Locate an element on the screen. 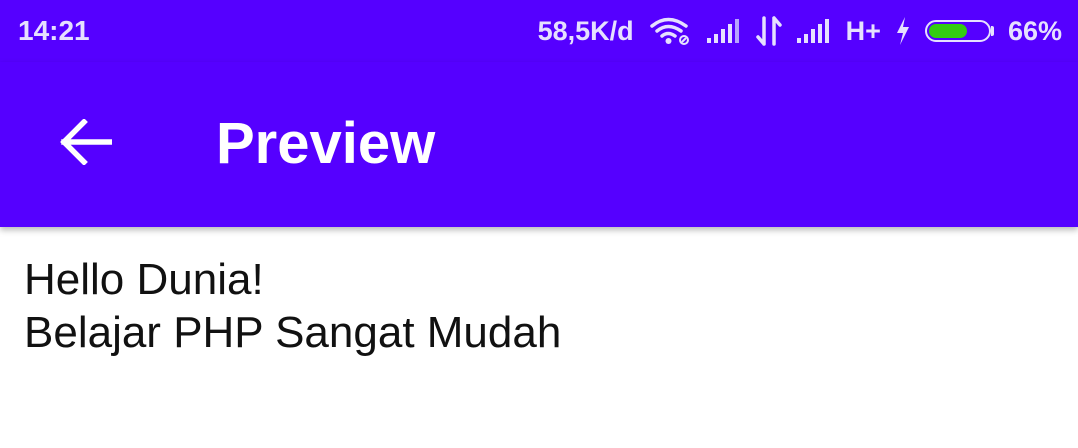  content-area: Hello Dunia! Belajar PHP Sangat Mudah is located at coordinates (292, 306).